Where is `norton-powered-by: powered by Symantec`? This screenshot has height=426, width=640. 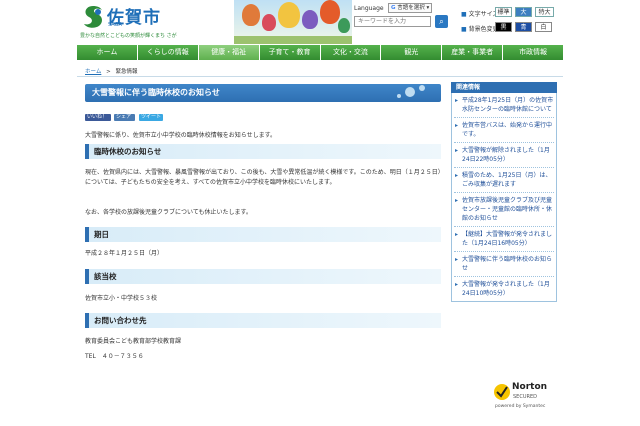 norton-powered-by: powered by Symantec is located at coordinates (520, 406).